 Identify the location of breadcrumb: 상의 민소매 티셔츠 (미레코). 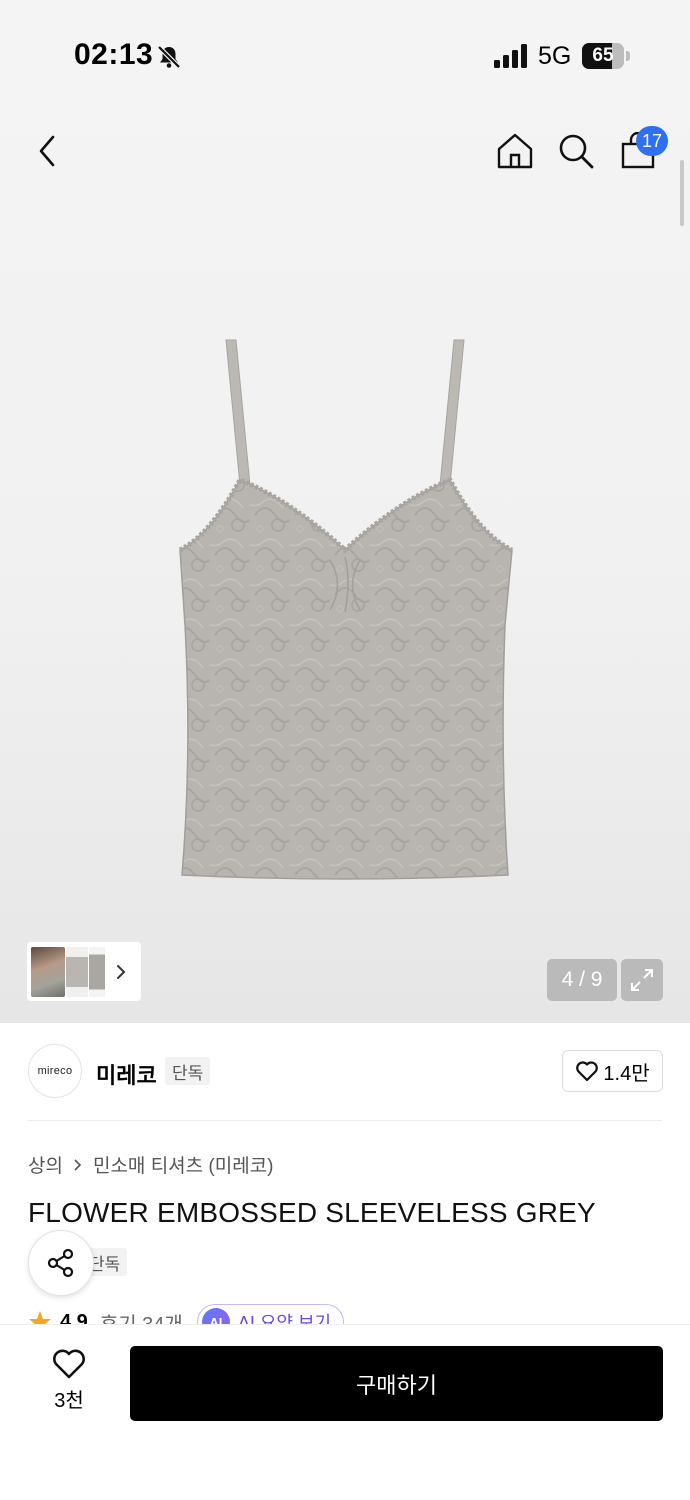
(151, 1164).